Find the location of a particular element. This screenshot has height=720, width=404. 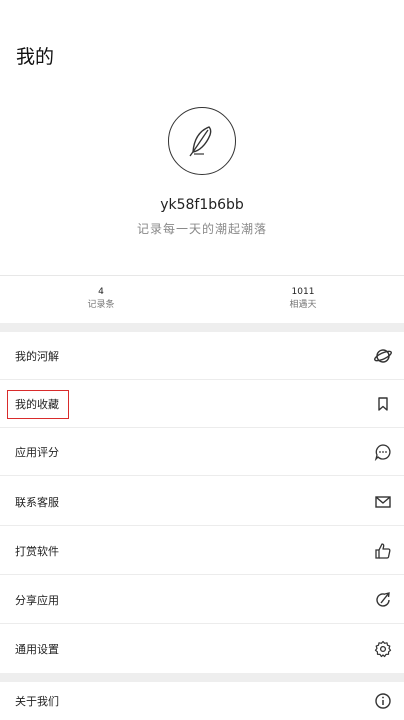

menu-item-label: 联系客服 is located at coordinates (37, 502).